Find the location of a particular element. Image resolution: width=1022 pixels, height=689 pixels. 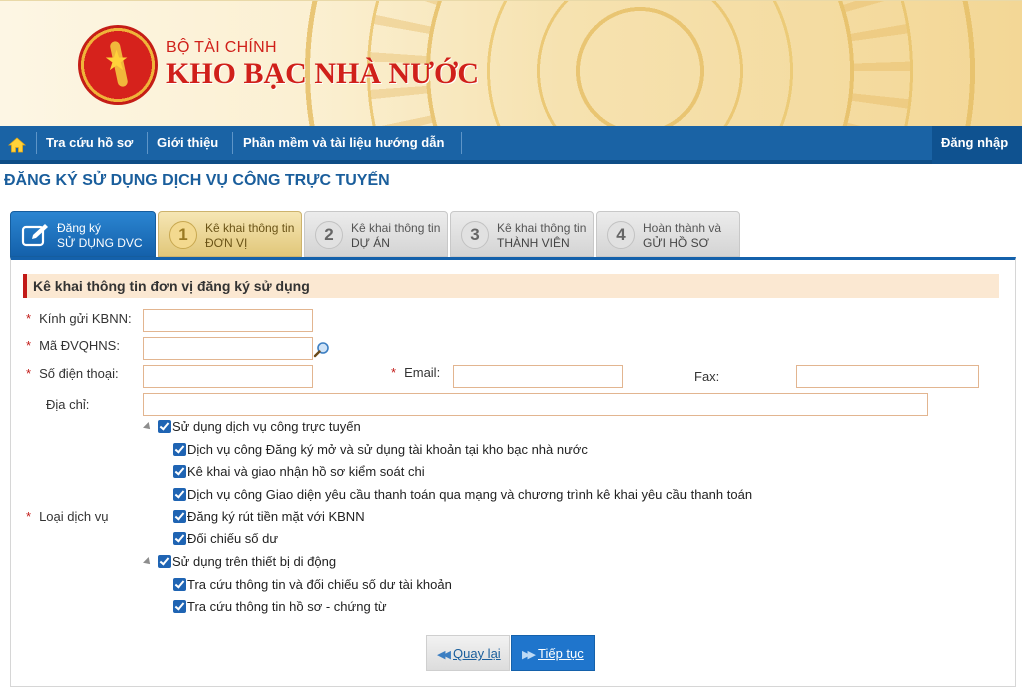

step-number: 1 is located at coordinates (183, 235).